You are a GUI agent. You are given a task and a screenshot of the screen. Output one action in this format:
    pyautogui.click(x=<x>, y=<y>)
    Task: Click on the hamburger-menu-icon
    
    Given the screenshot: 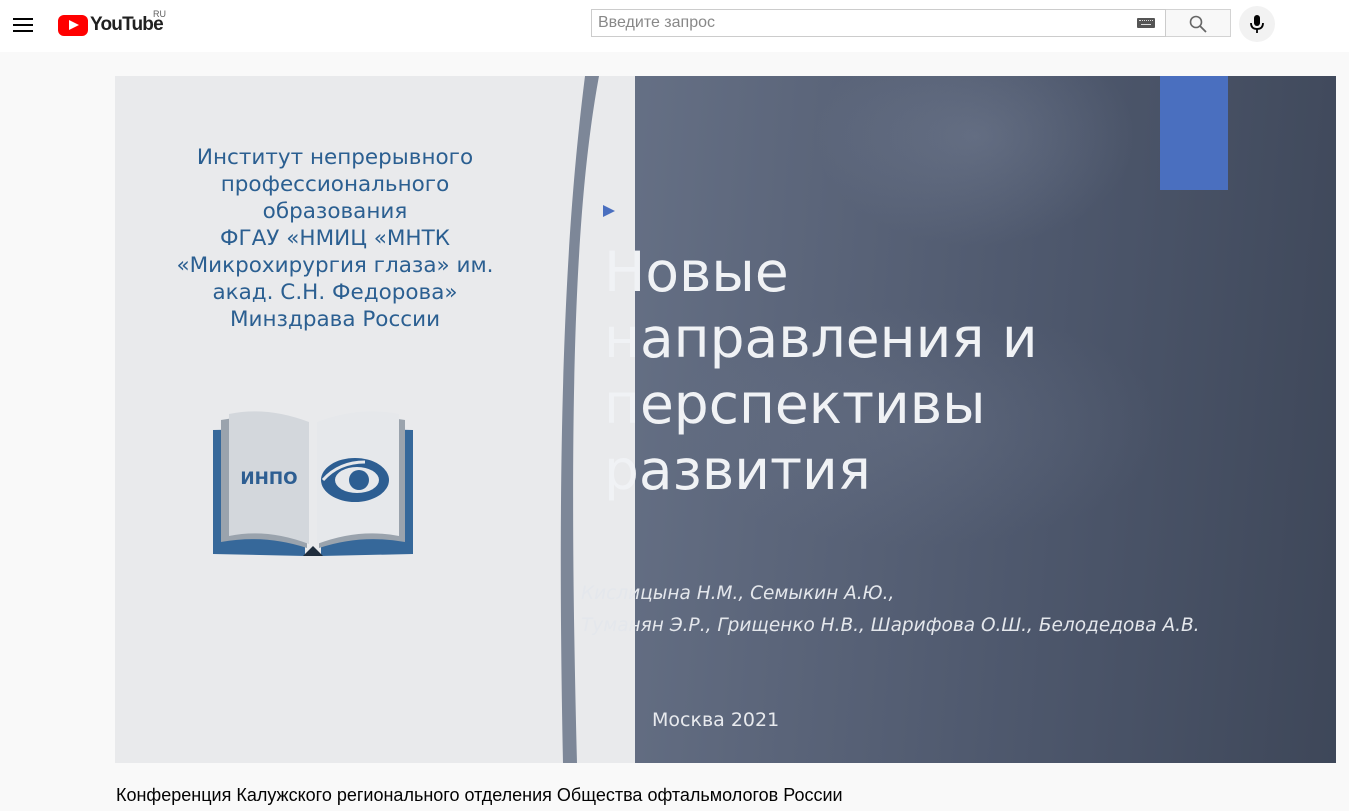 What is the action you would take?
    pyautogui.click(x=23, y=25)
    